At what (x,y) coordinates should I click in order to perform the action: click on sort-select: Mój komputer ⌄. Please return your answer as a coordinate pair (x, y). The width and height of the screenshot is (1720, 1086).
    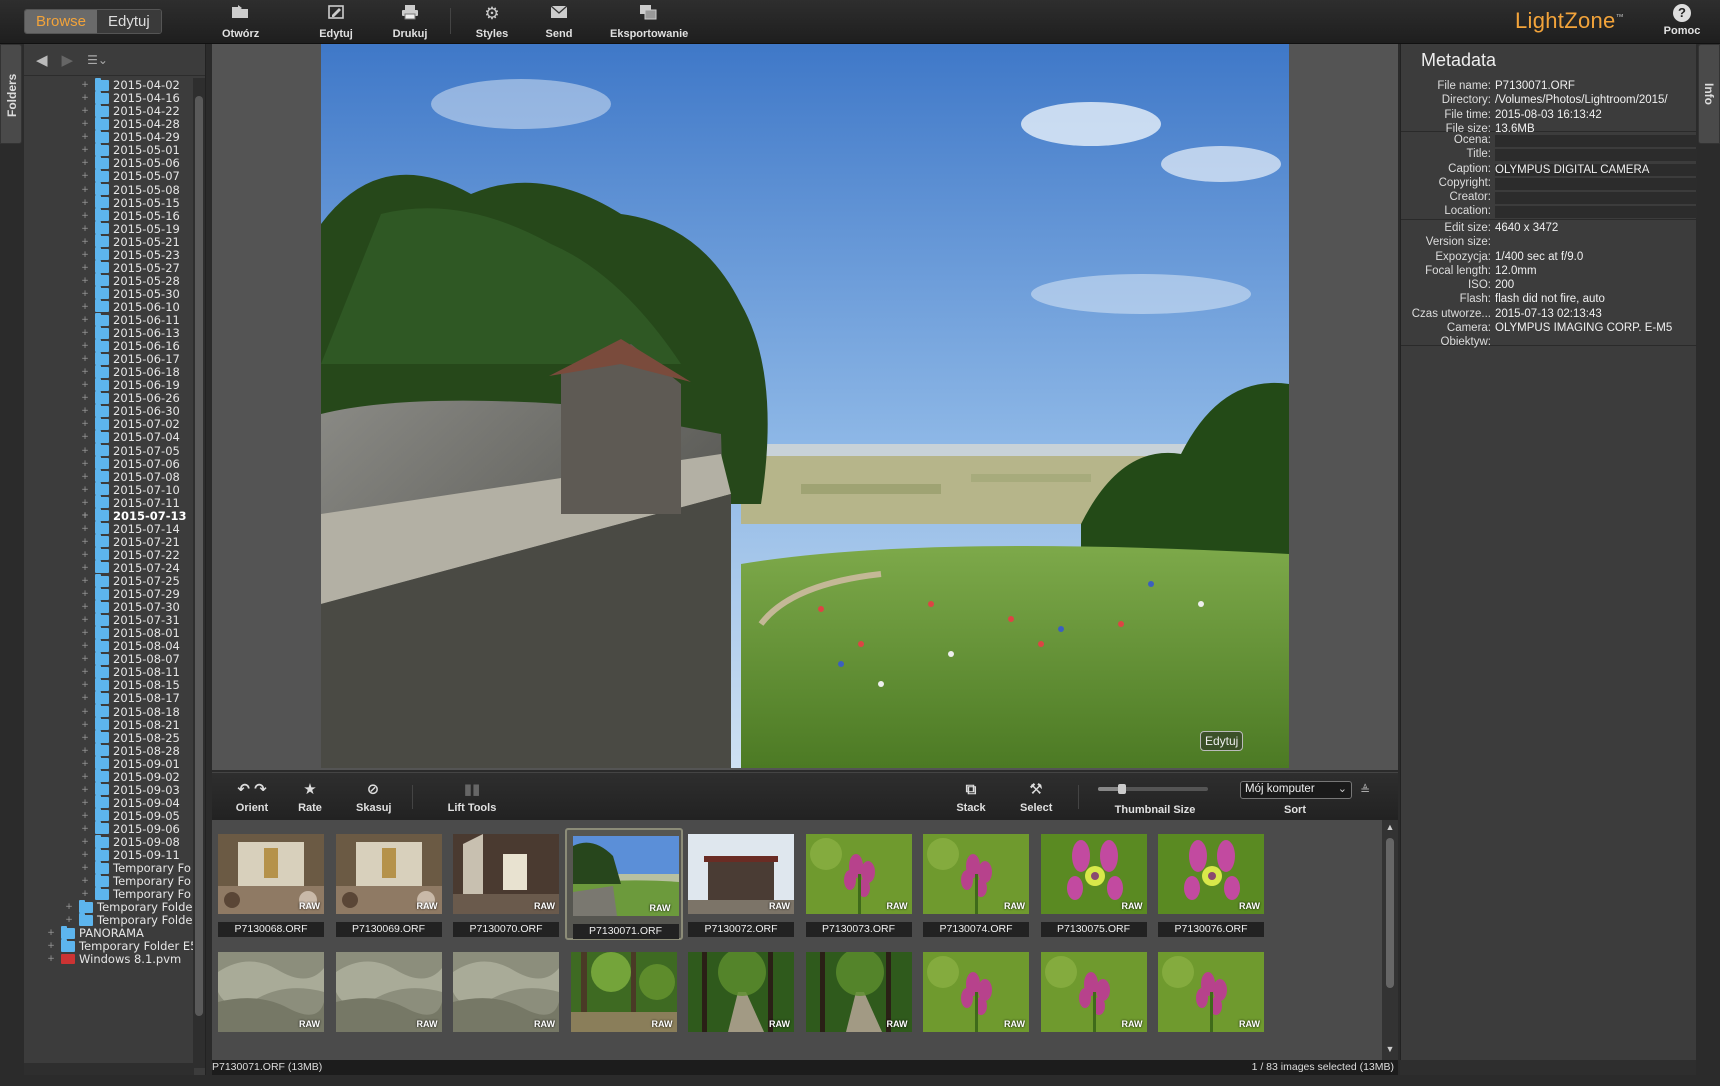
    Looking at the image, I should click on (1296, 790).